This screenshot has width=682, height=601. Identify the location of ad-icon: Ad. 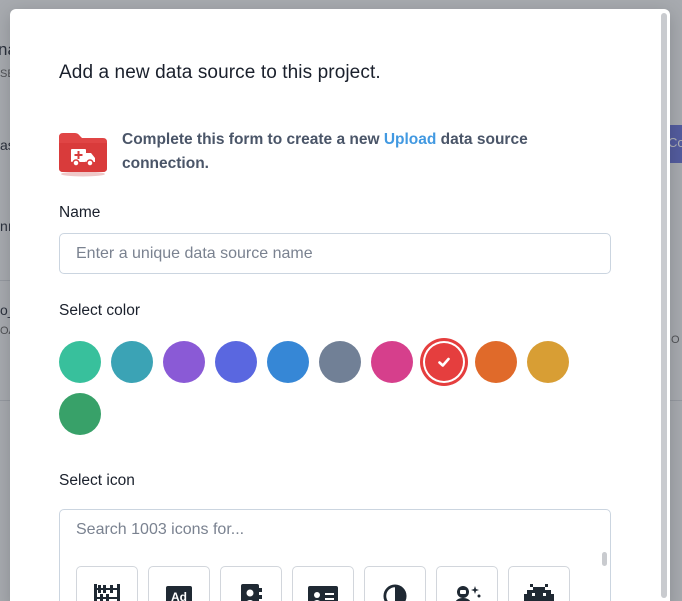
(179, 592).